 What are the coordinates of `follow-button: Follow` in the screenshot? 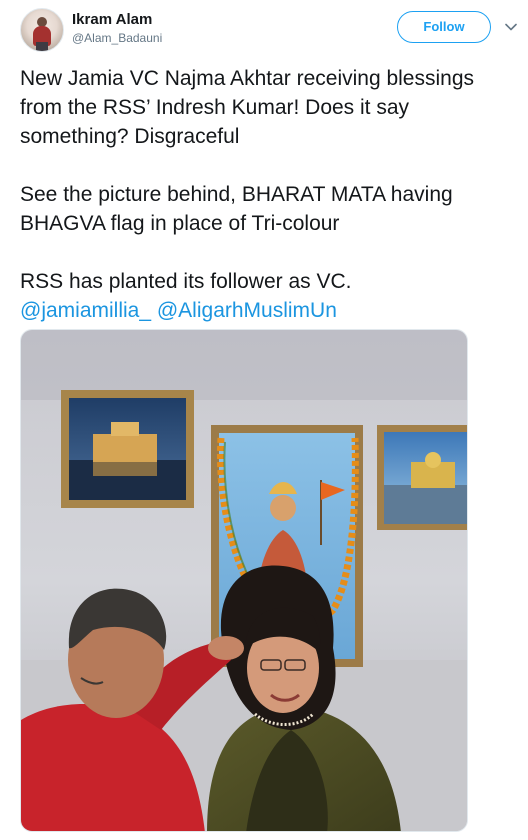 It's located at (444, 27).